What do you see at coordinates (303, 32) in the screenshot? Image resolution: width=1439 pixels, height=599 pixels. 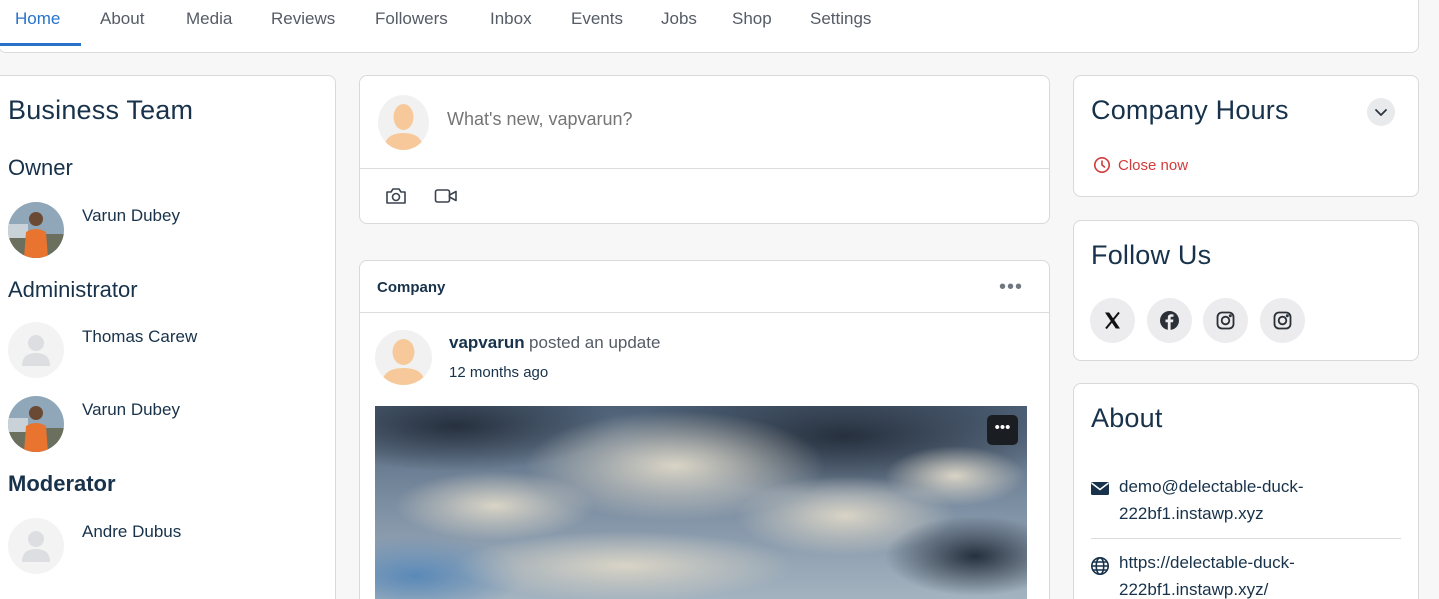 I see `tab-reviews: Reviews` at bounding box center [303, 32].